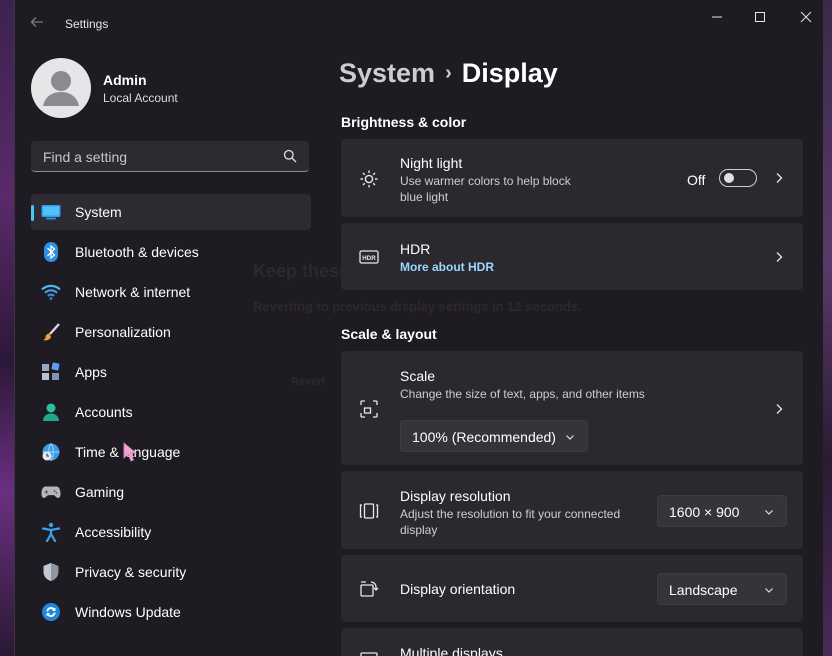 The image size is (832, 656). I want to click on sidebar-item-label: Privacy & security, so click(131, 572).